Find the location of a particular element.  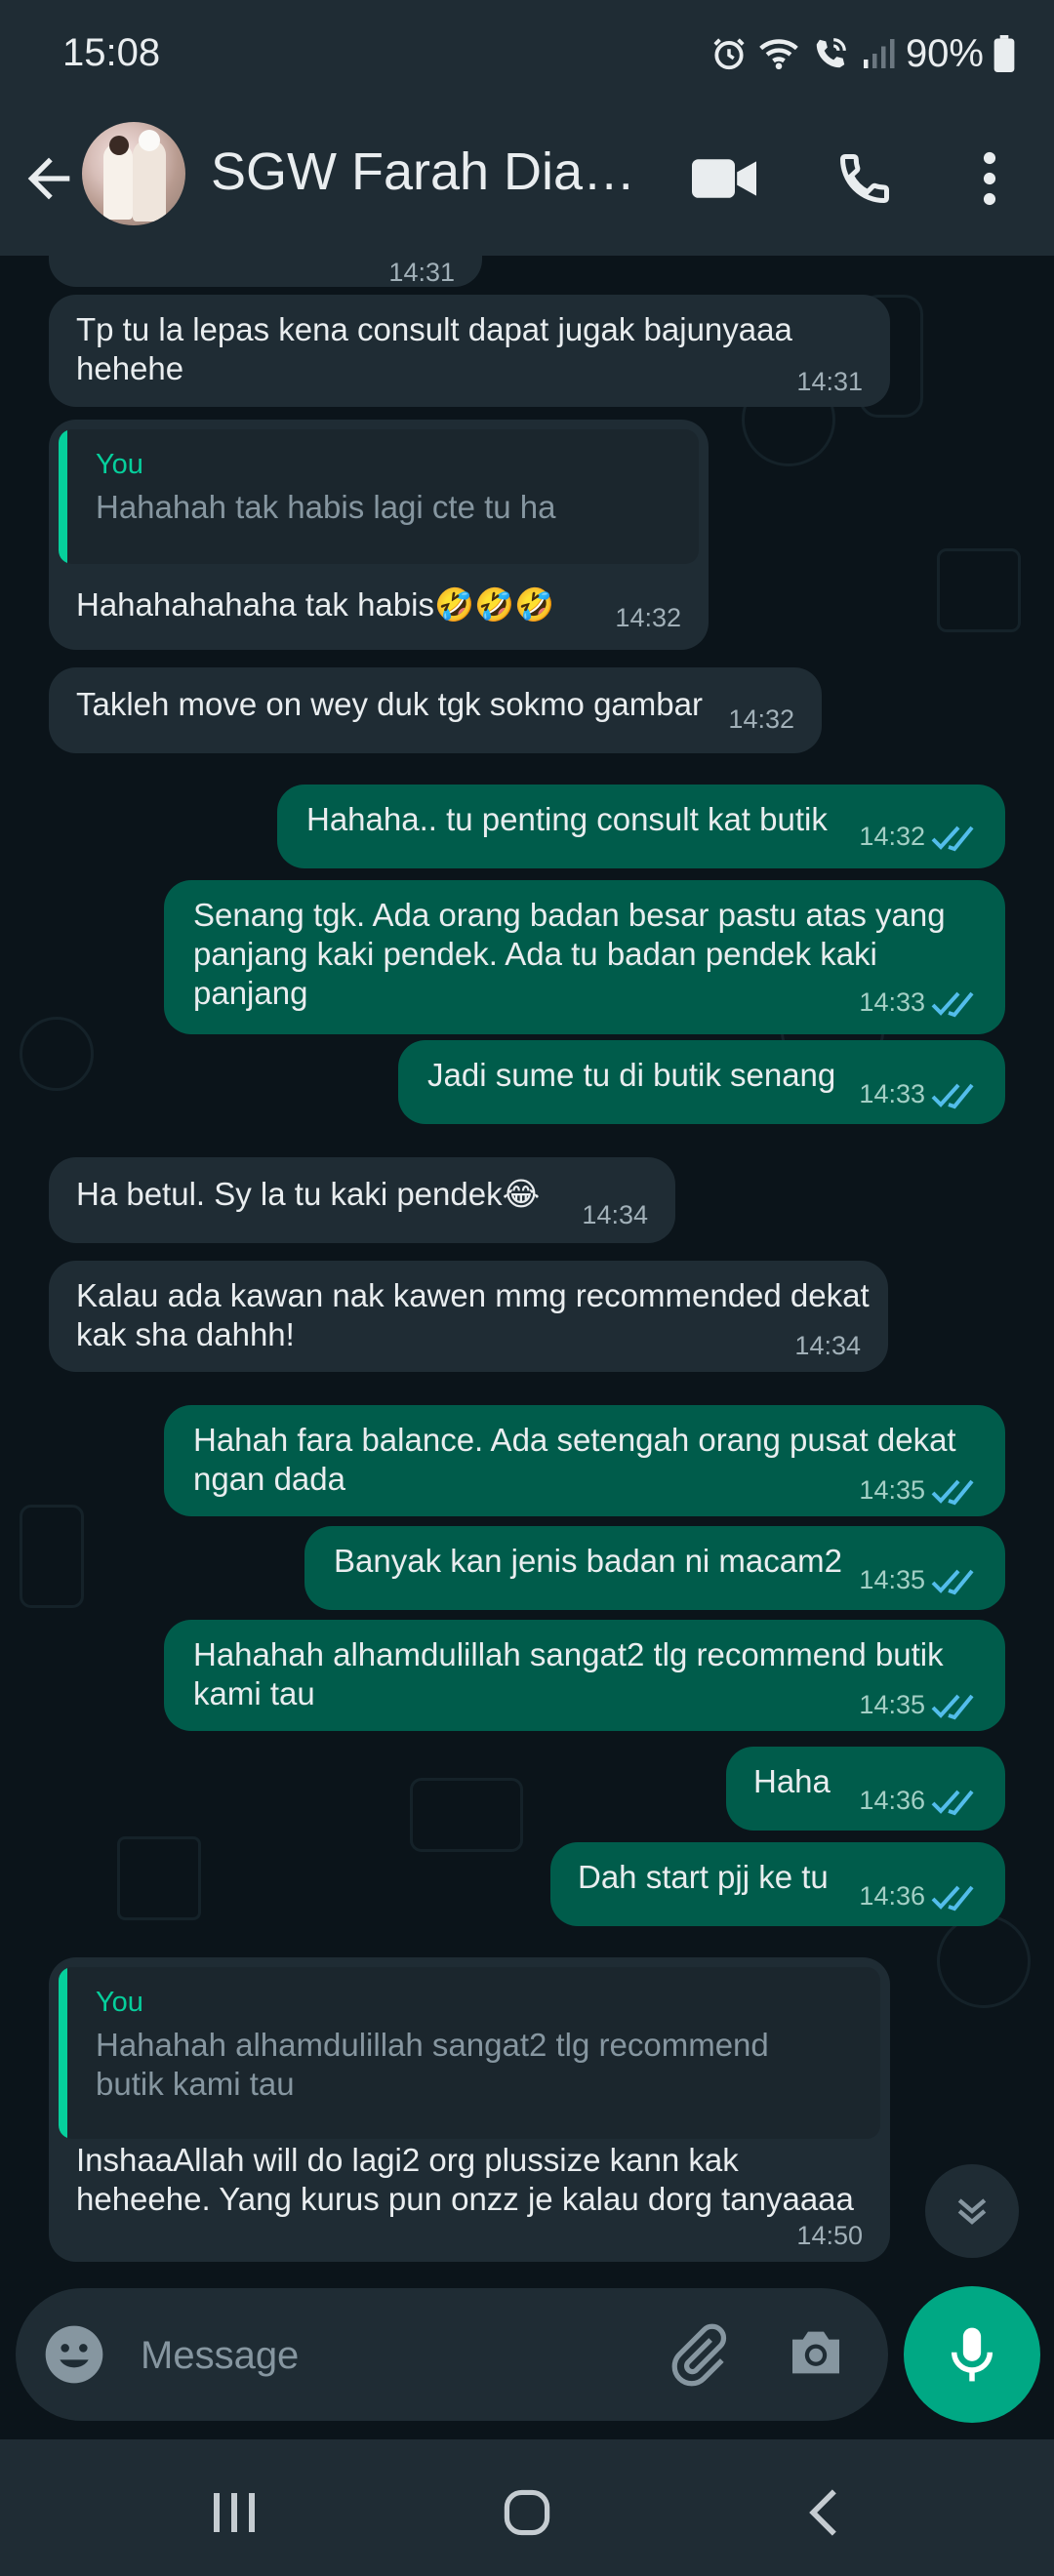

message-input is located at coordinates (385, 2355).